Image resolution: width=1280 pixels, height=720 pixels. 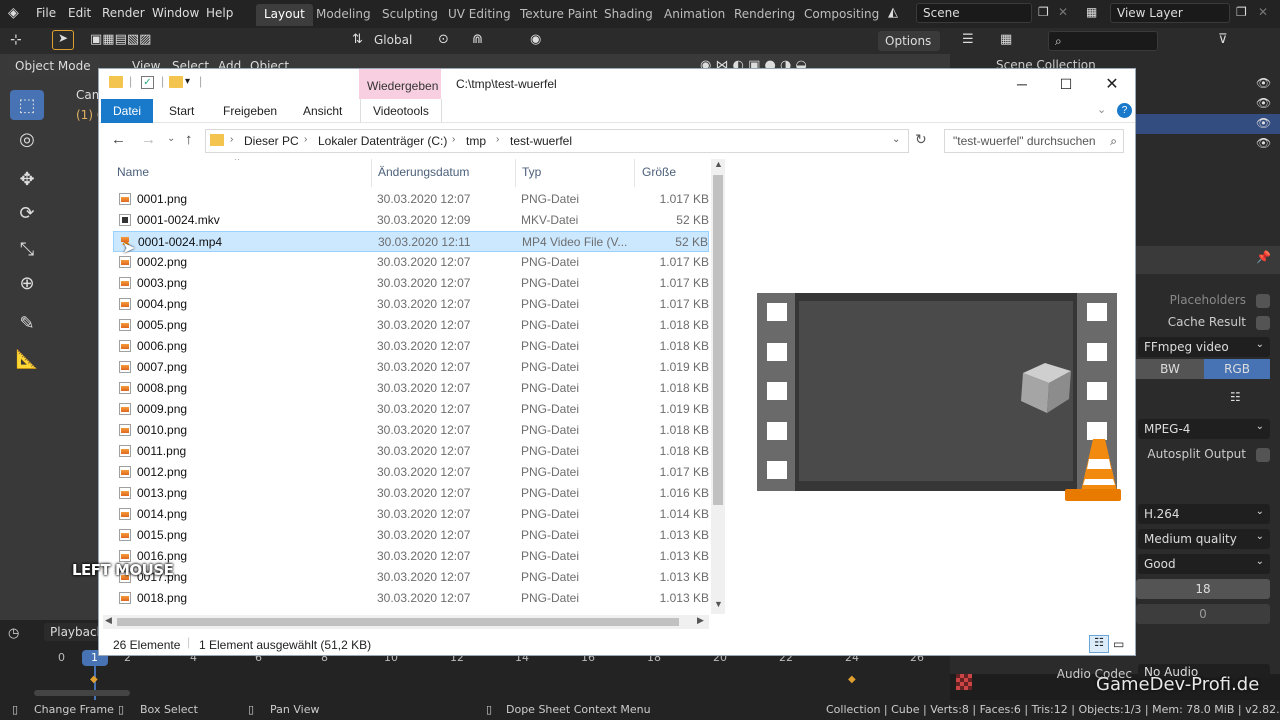 I want to click on keyframe-interval-field: 18, so click(x=1203, y=589).